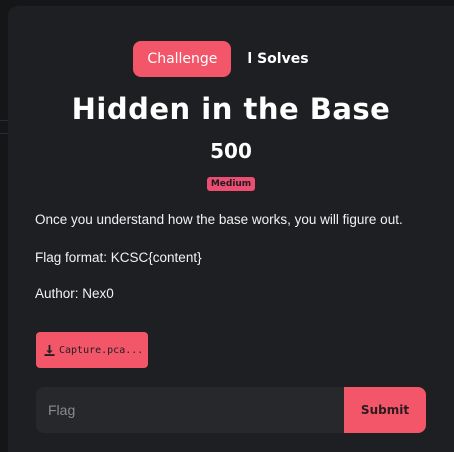 The height and width of the screenshot is (452, 454). What do you see at coordinates (385, 410) in the screenshot?
I see `submit-button: Submit` at bounding box center [385, 410].